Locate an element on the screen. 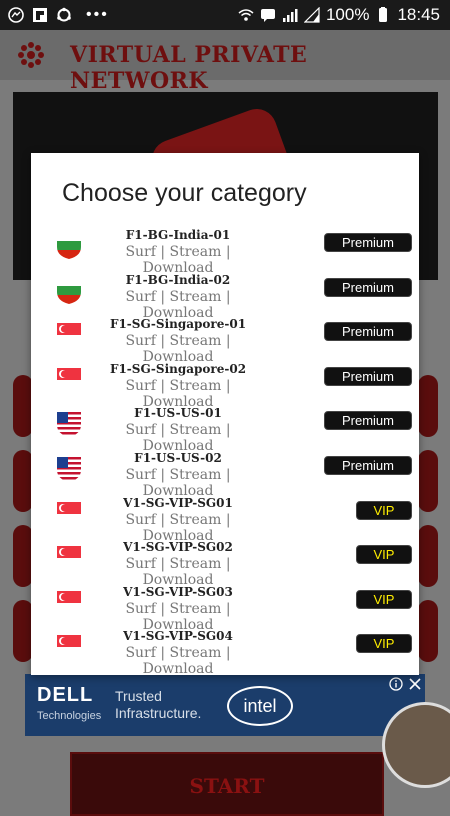  start-button: START is located at coordinates (227, 784).